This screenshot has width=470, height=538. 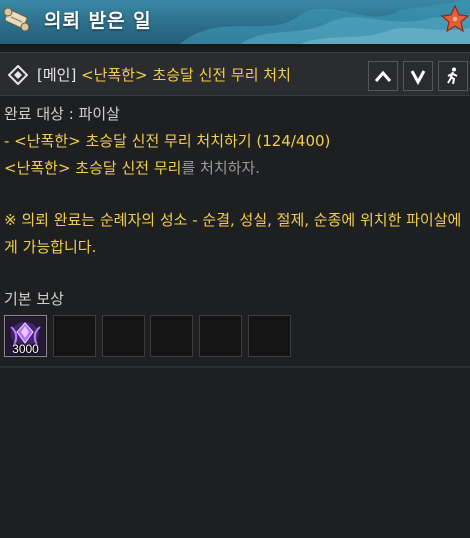 I want to click on move-down-button, so click(x=418, y=76).